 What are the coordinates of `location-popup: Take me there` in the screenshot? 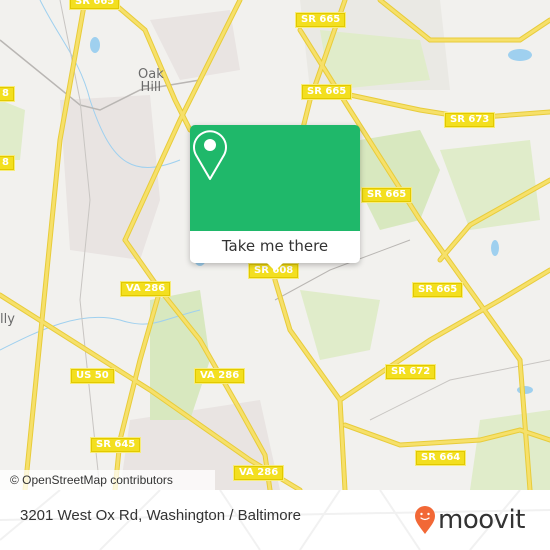 It's located at (275, 198).